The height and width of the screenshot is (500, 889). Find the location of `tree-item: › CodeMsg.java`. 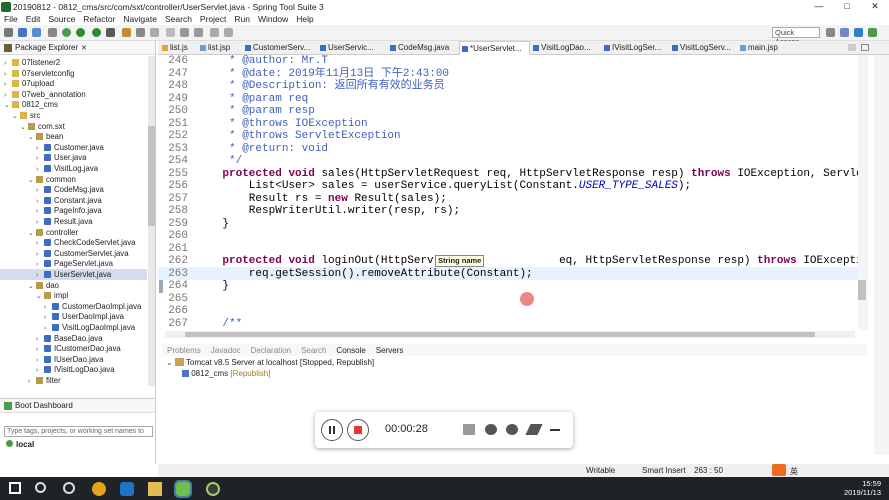

tree-item: › CodeMsg.java is located at coordinates (73, 189).